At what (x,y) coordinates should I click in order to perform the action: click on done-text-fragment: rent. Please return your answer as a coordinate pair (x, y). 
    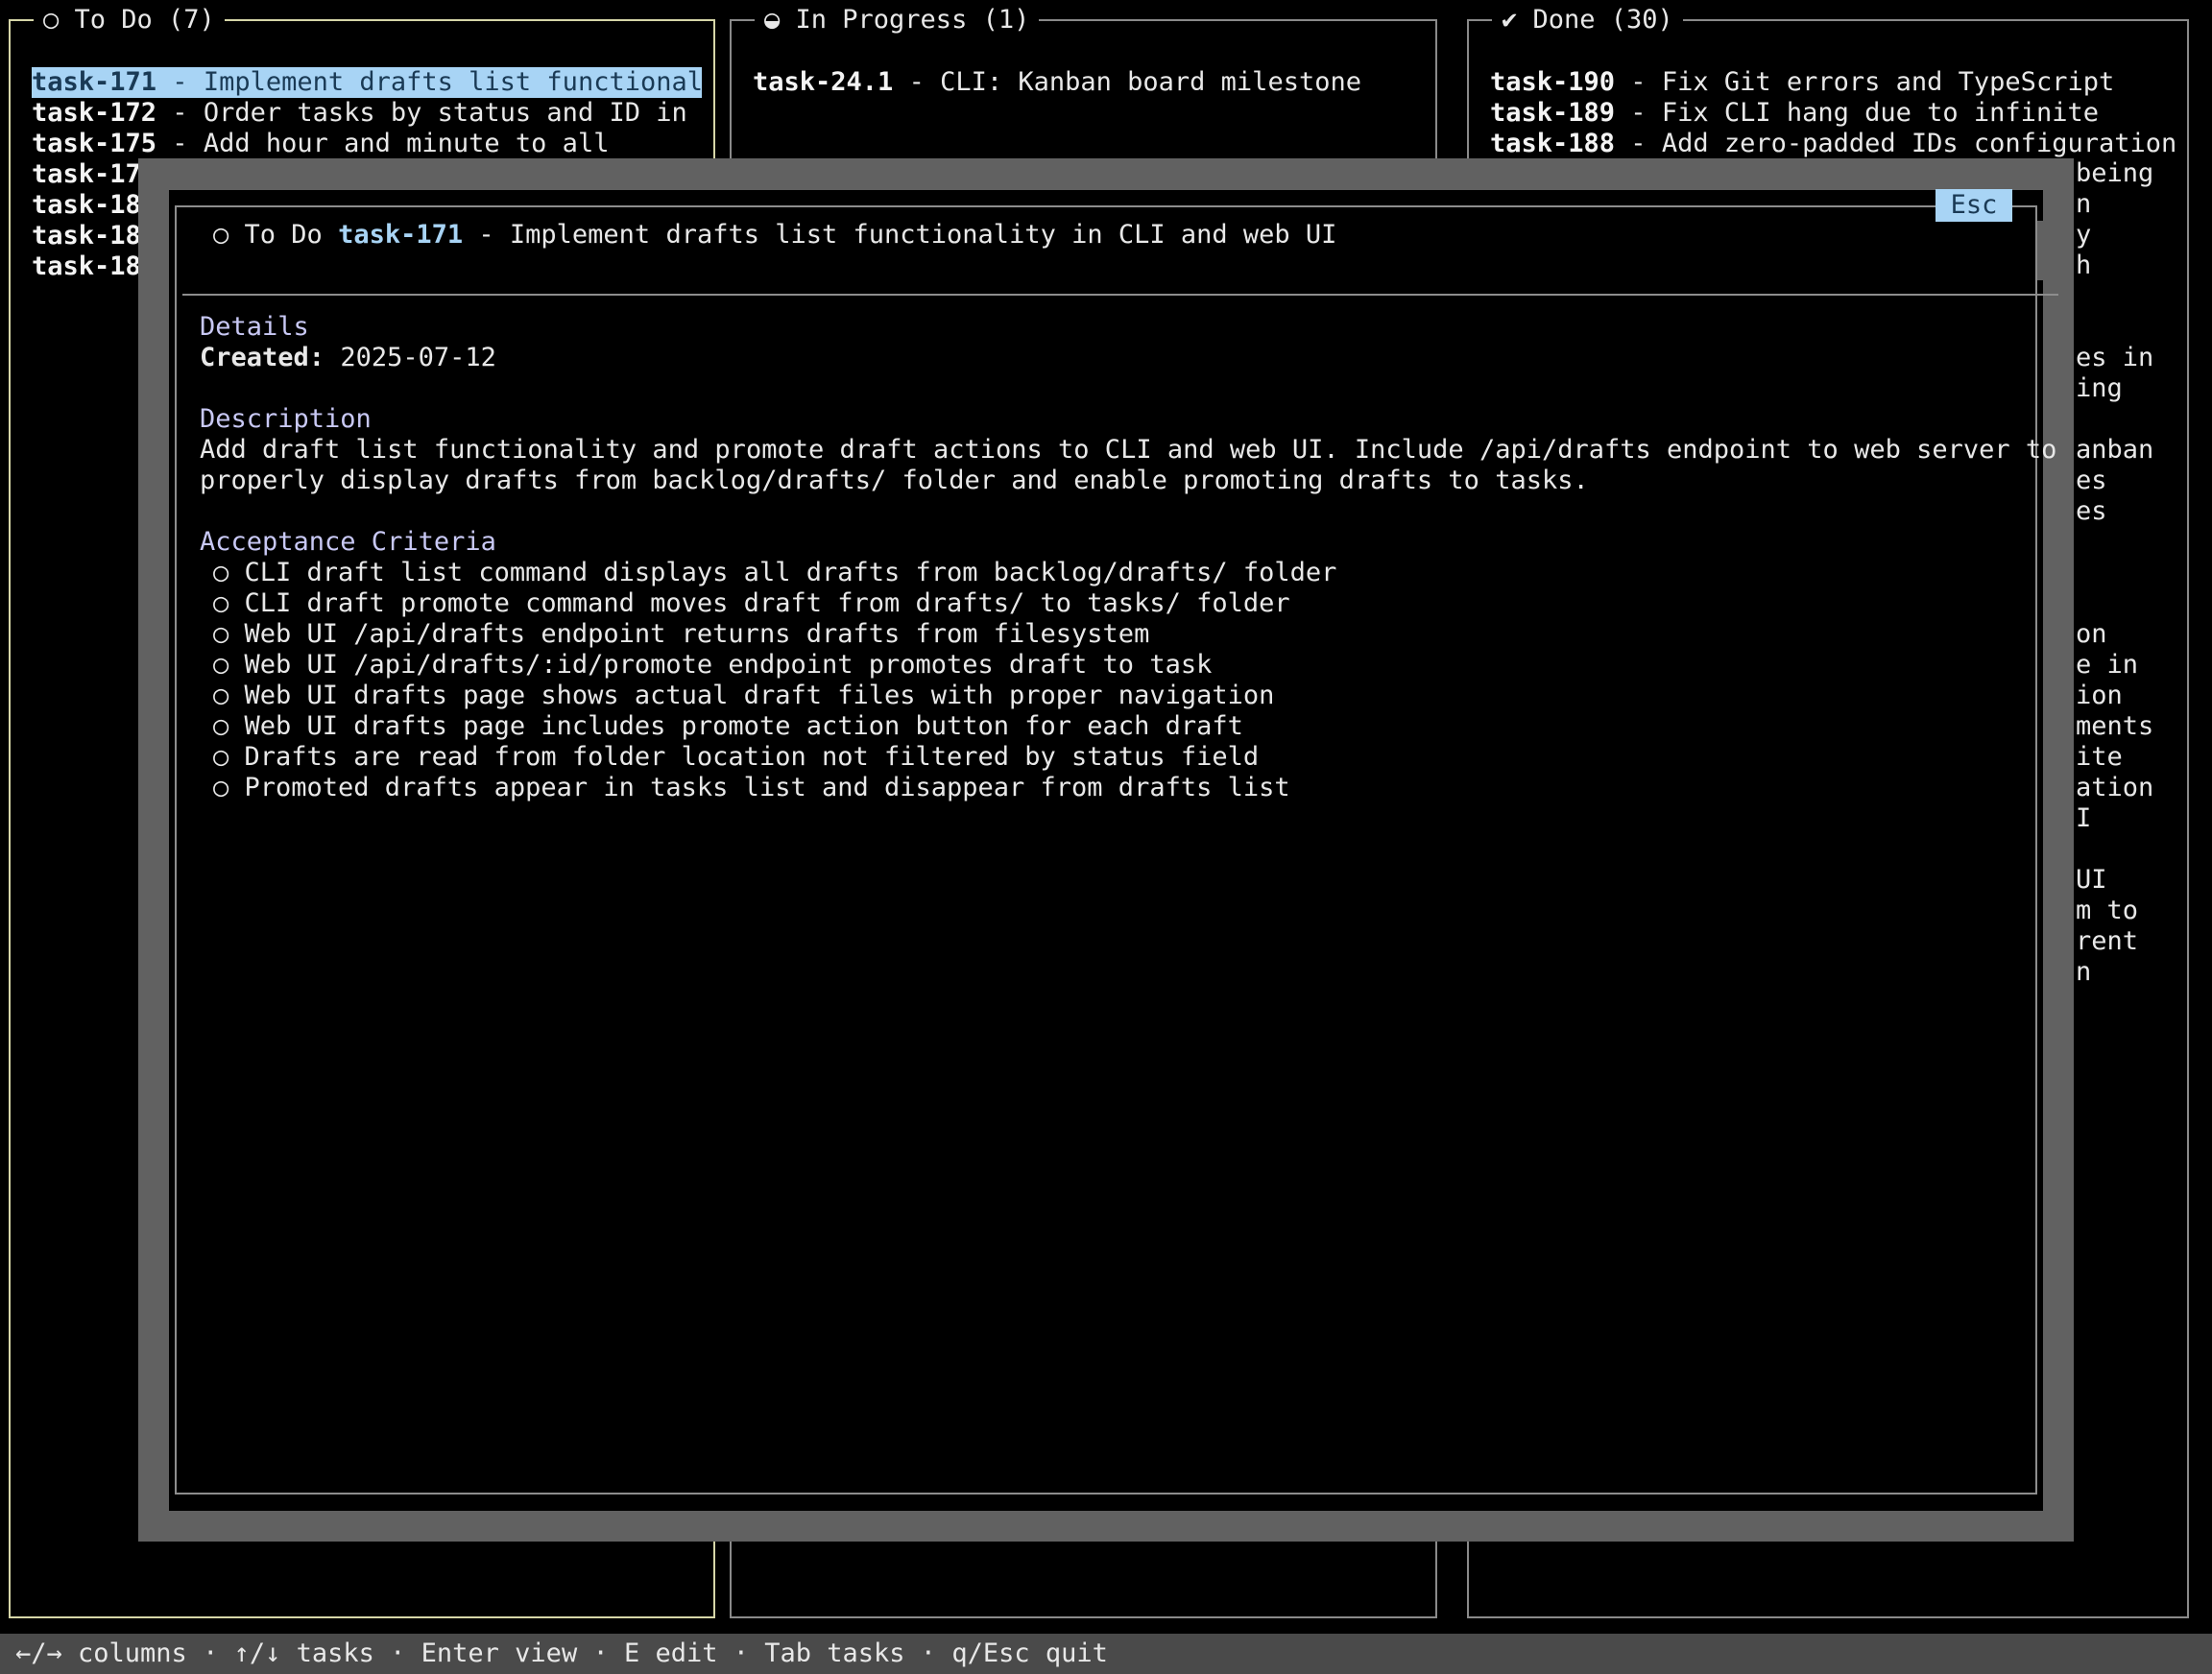
    Looking at the image, I should click on (2107, 941).